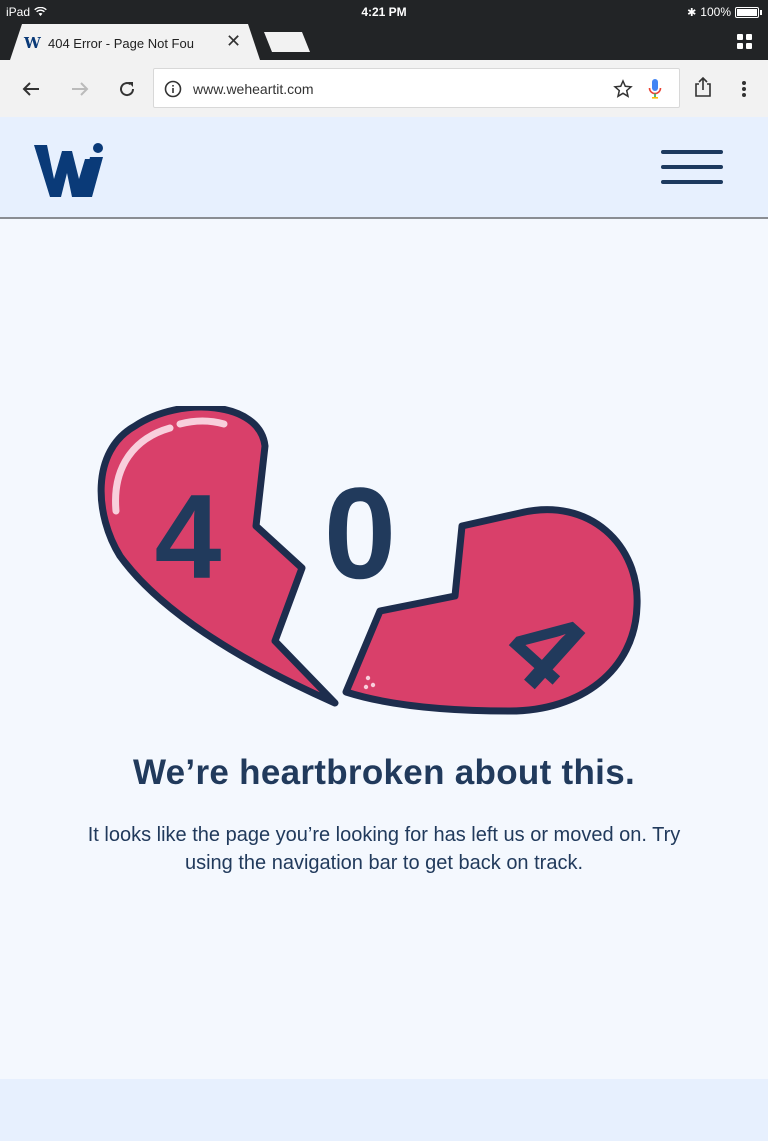 This screenshot has height=1141, width=768. Describe the element at coordinates (703, 87) in the screenshot. I see `share-icon` at that location.